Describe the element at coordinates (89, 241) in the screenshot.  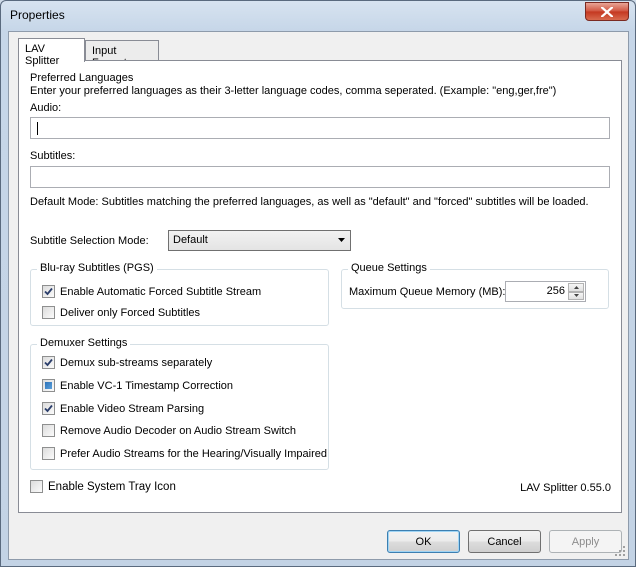
I see `subtitle-selection-mode-label: Subtitle Selection Mode:` at that location.